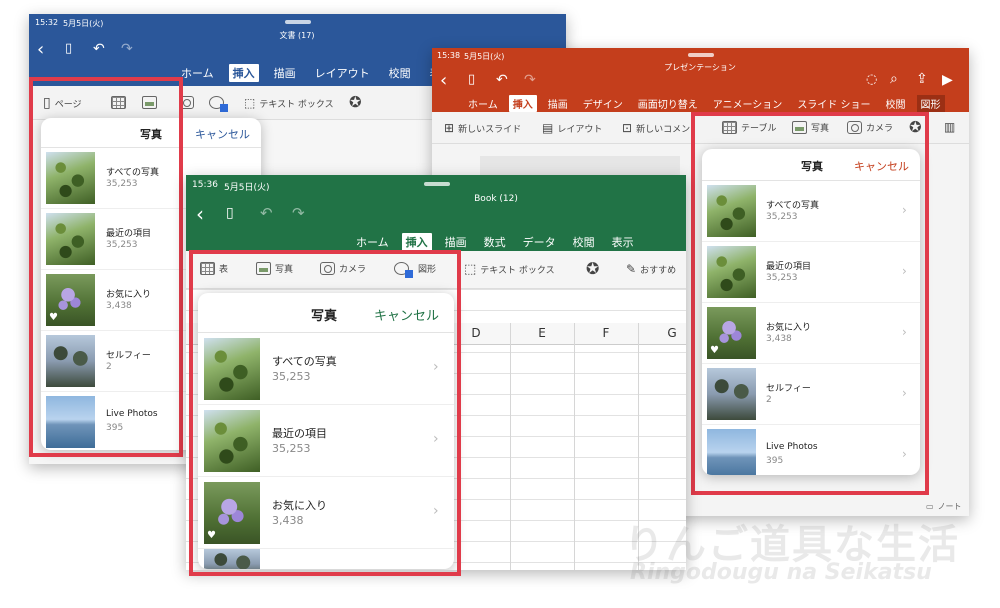 This screenshot has width=1000, height=608. Describe the element at coordinates (792, 447) in the screenshot. I see `album-name: Live Photos` at that location.